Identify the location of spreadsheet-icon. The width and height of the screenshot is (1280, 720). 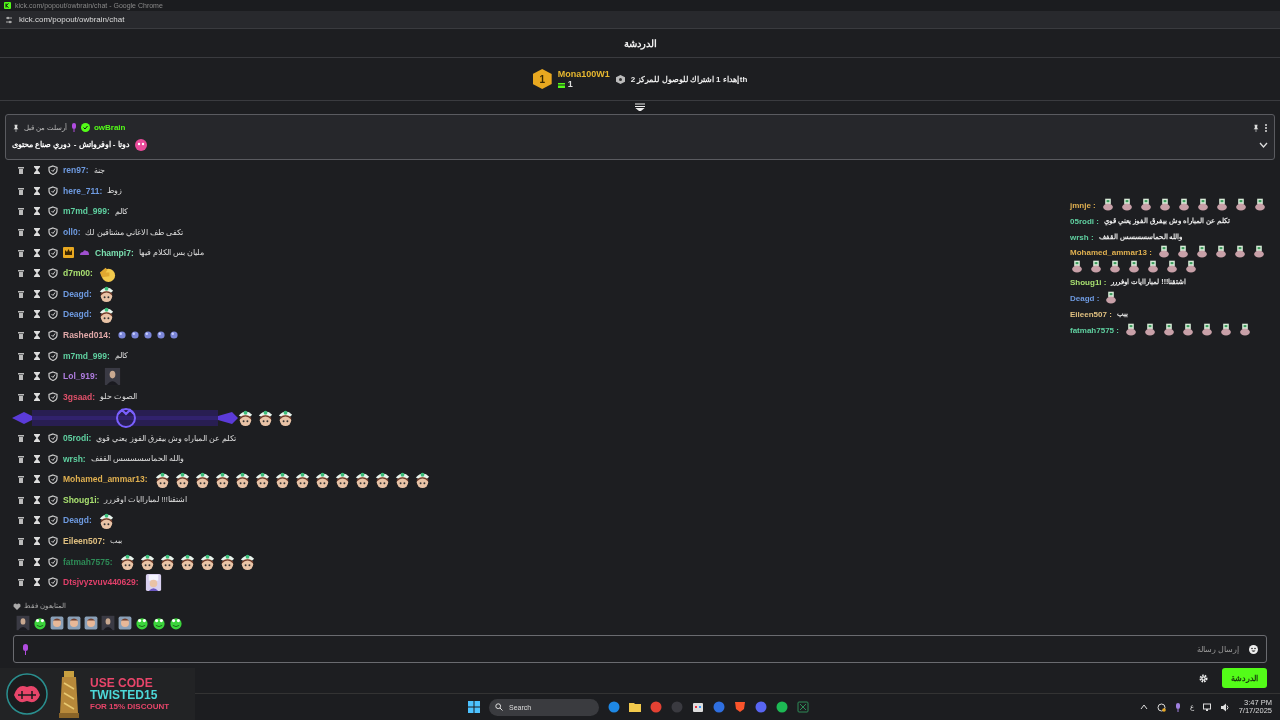
(803, 707).